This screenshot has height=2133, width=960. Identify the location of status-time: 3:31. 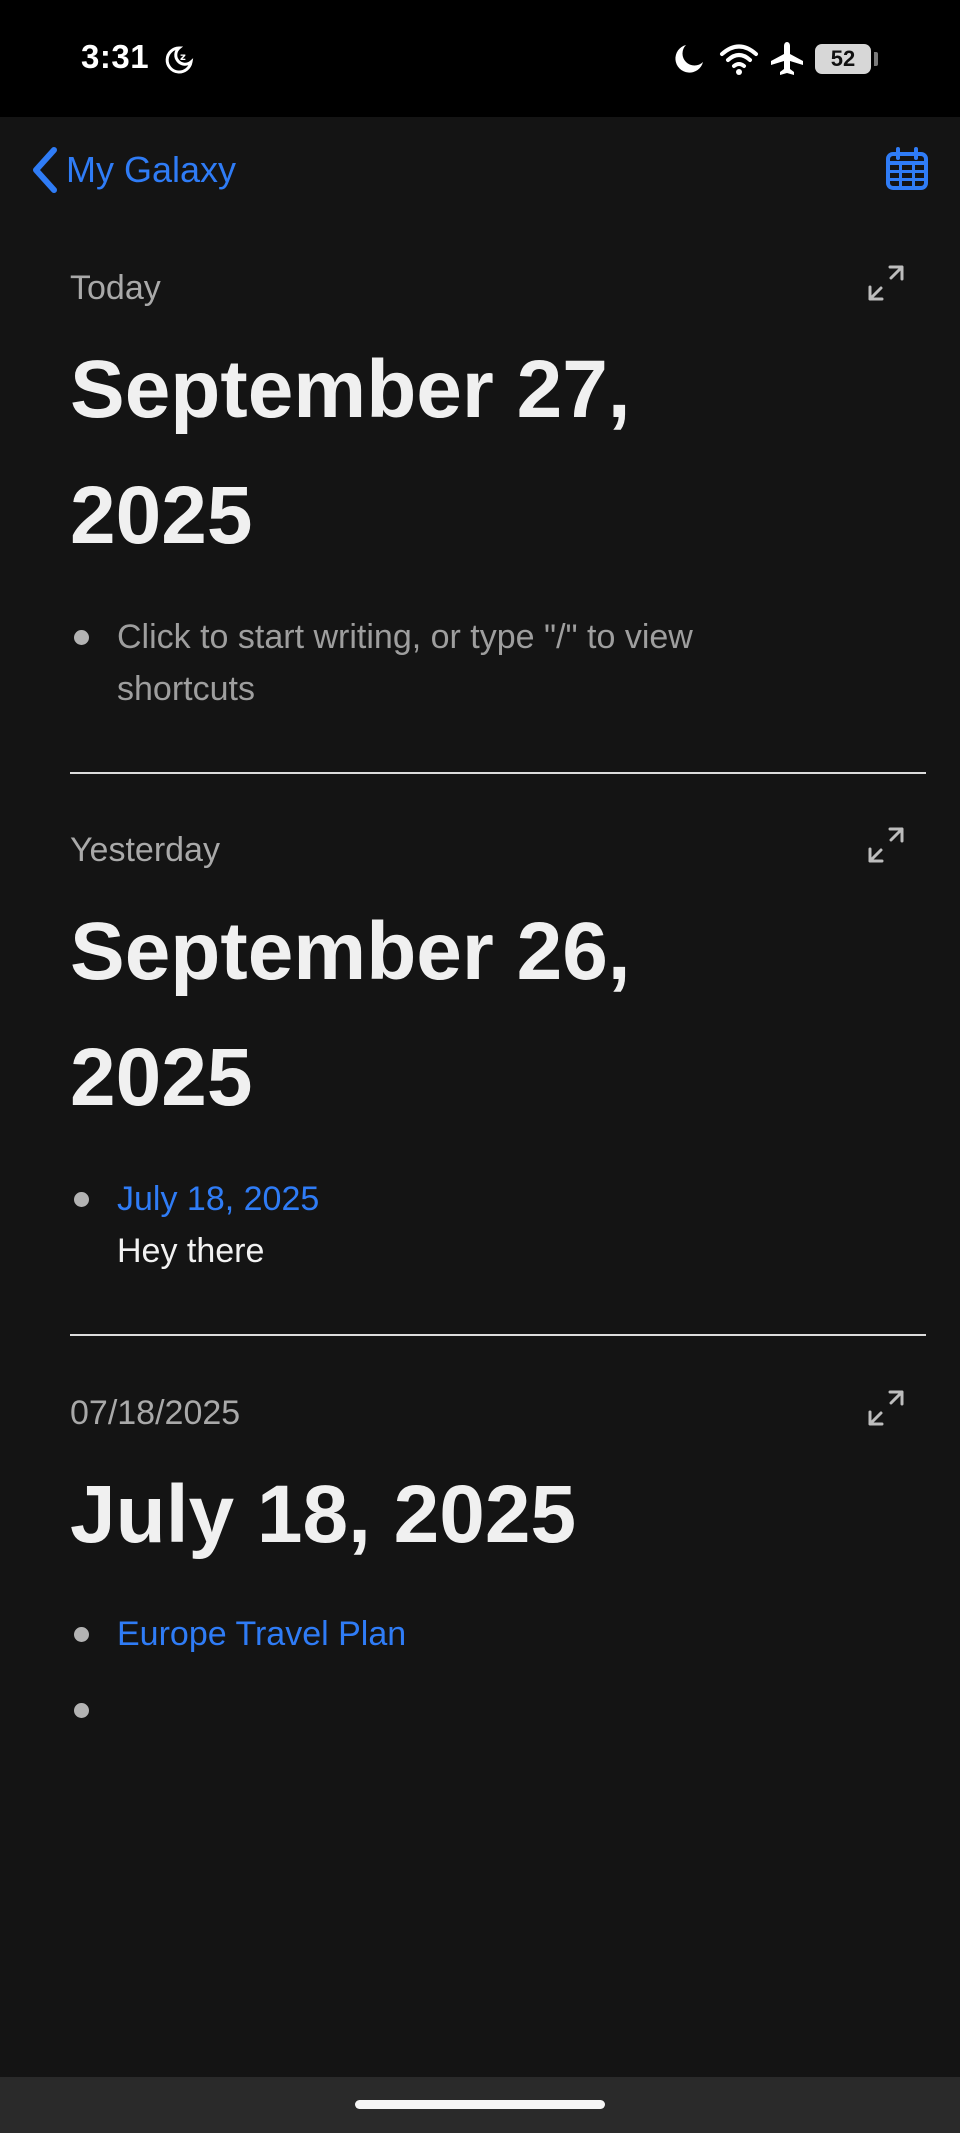
(115, 56).